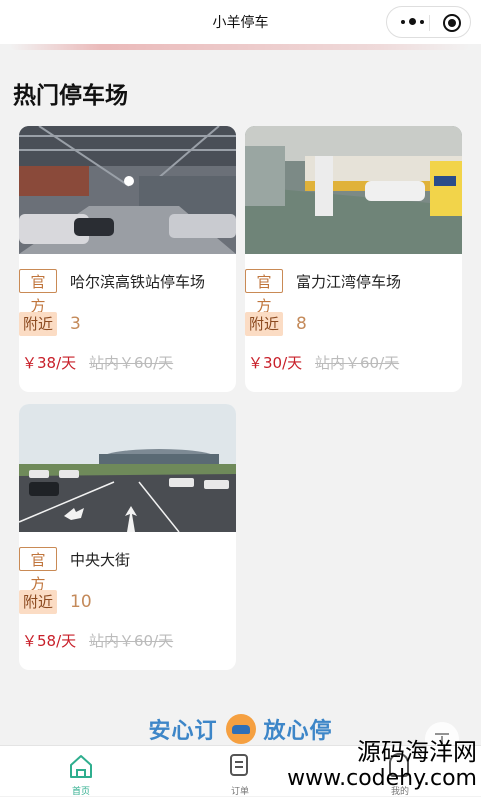  What do you see at coordinates (49, 363) in the screenshot?
I see `lot-price: ￥38/天` at bounding box center [49, 363].